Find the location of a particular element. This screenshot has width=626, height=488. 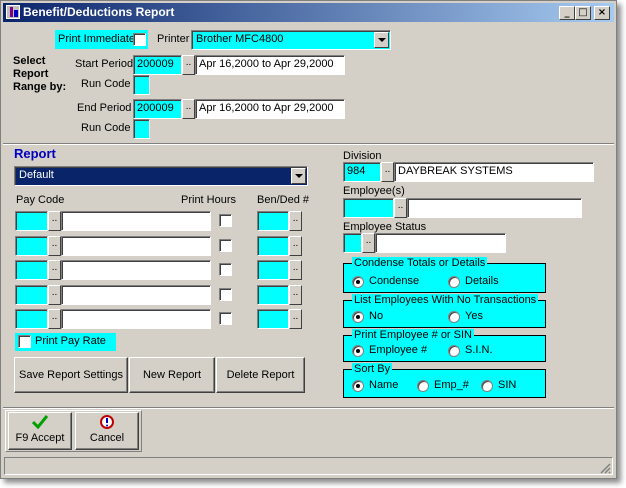

details-radio is located at coordinates (454, 282).